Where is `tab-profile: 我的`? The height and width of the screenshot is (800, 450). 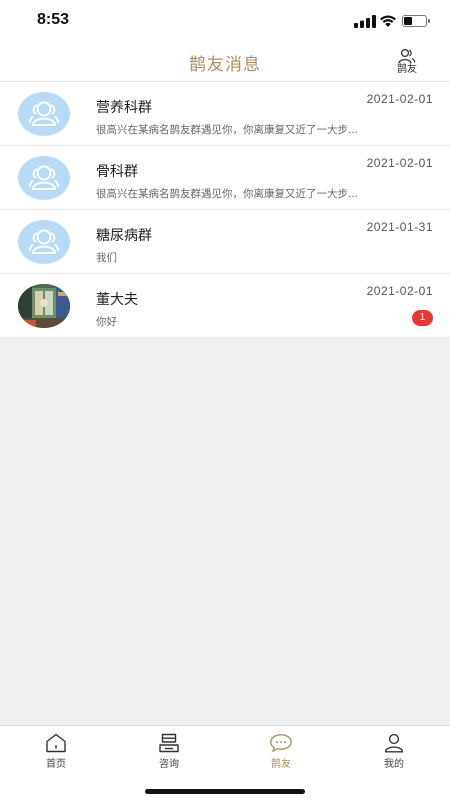 tab-profile: 我的 is located at coordinates (394, 751).